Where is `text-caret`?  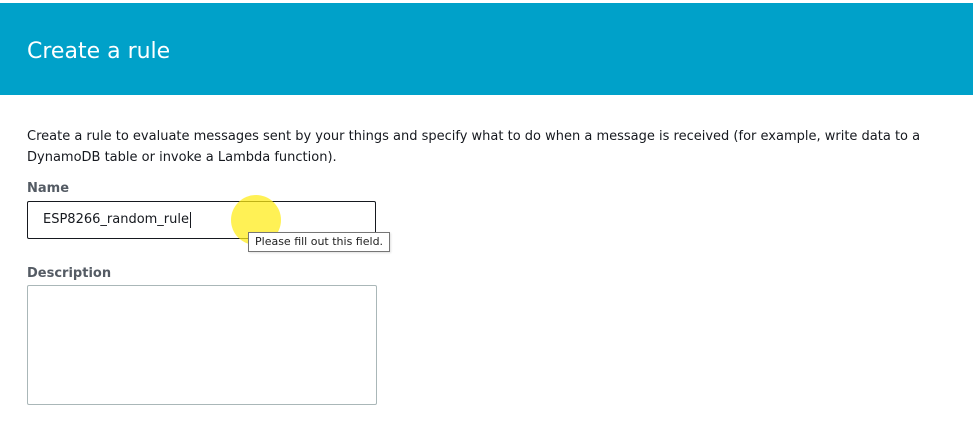 text-caret is located at coordinates (191, 220).